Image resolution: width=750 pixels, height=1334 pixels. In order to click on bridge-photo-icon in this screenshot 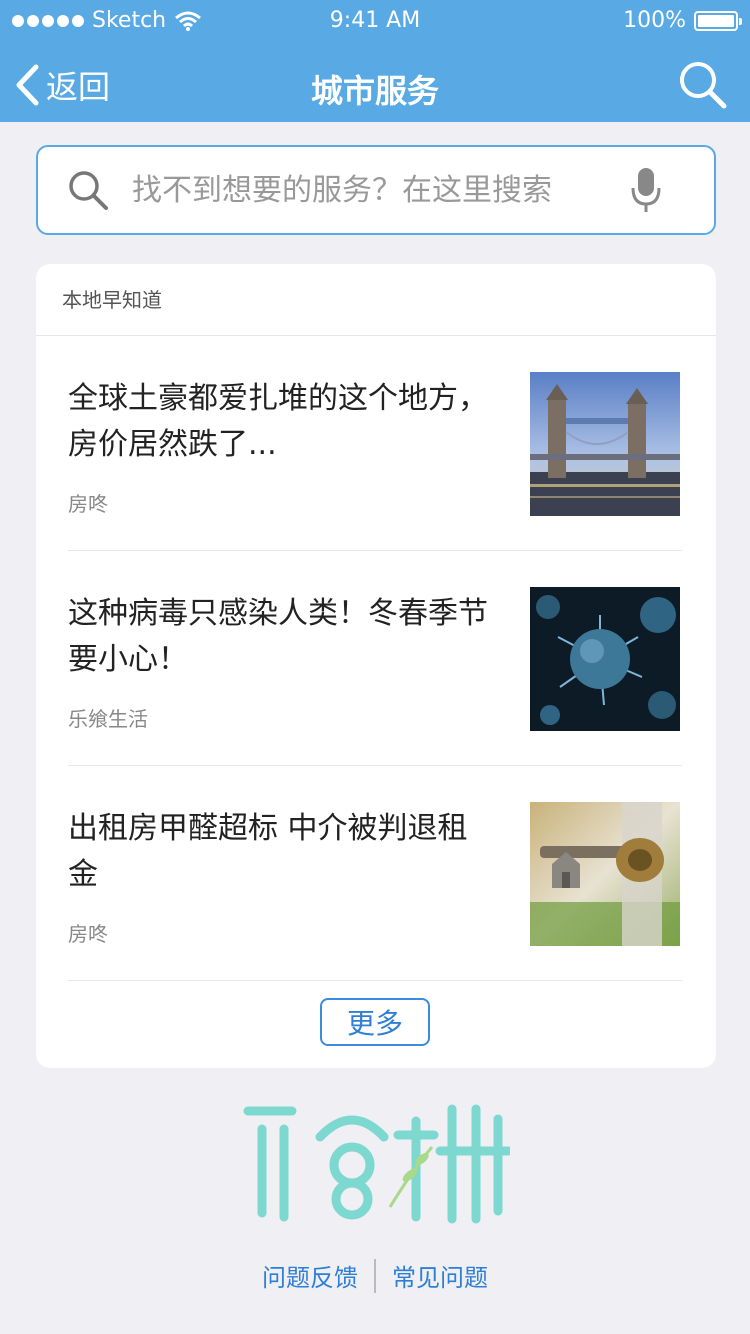, I will do `click(605, 444)`.